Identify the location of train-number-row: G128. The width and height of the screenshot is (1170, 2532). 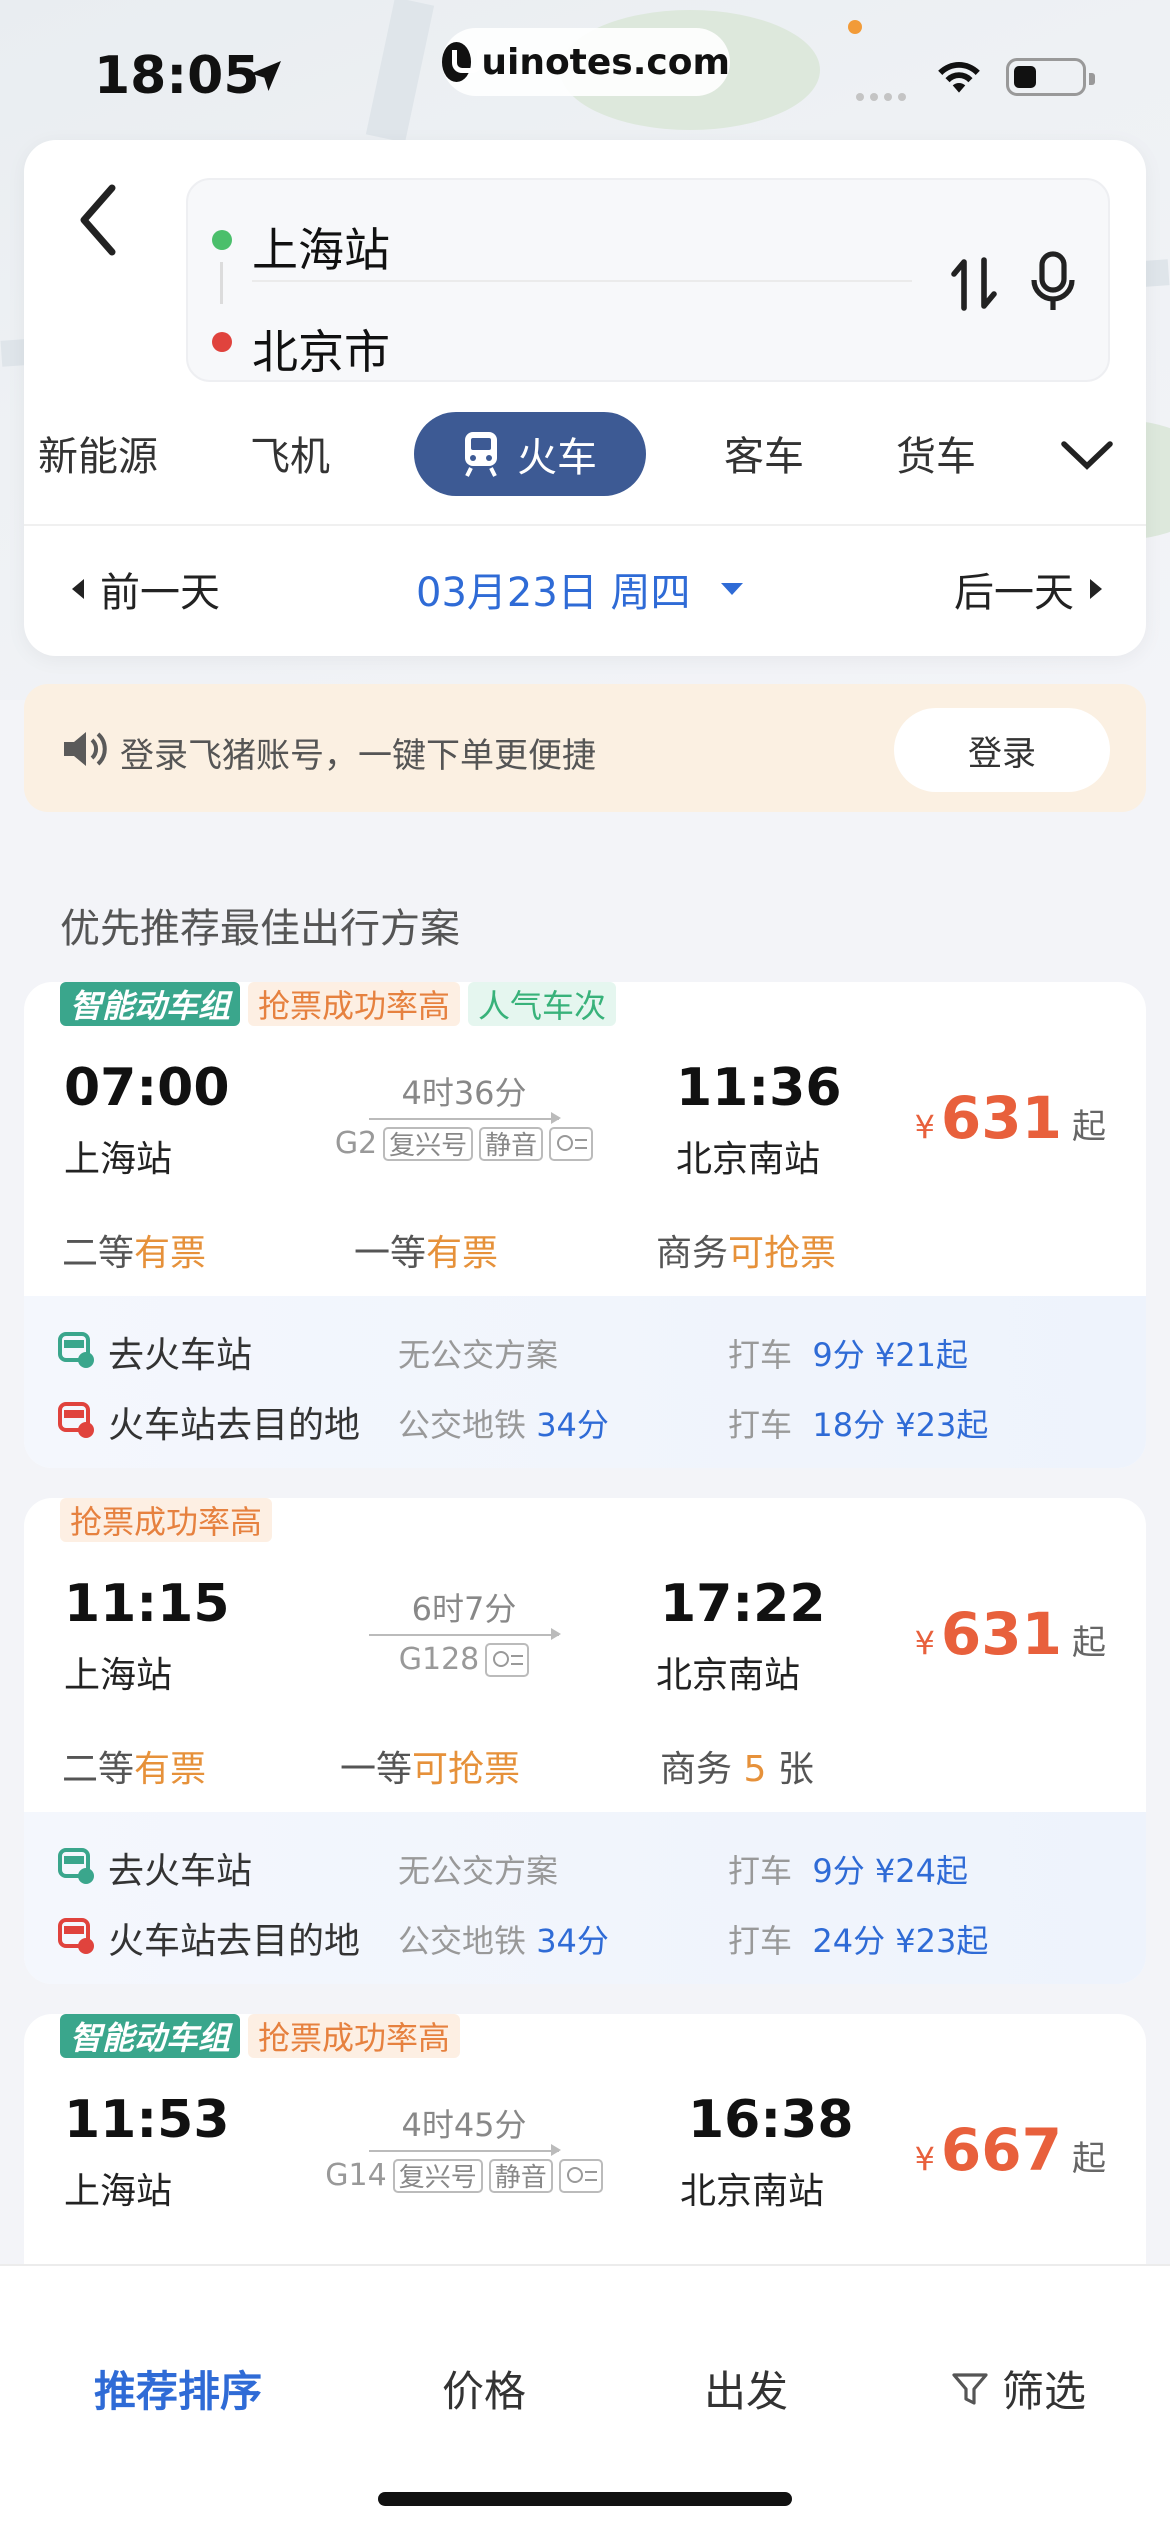
(464, 1659).